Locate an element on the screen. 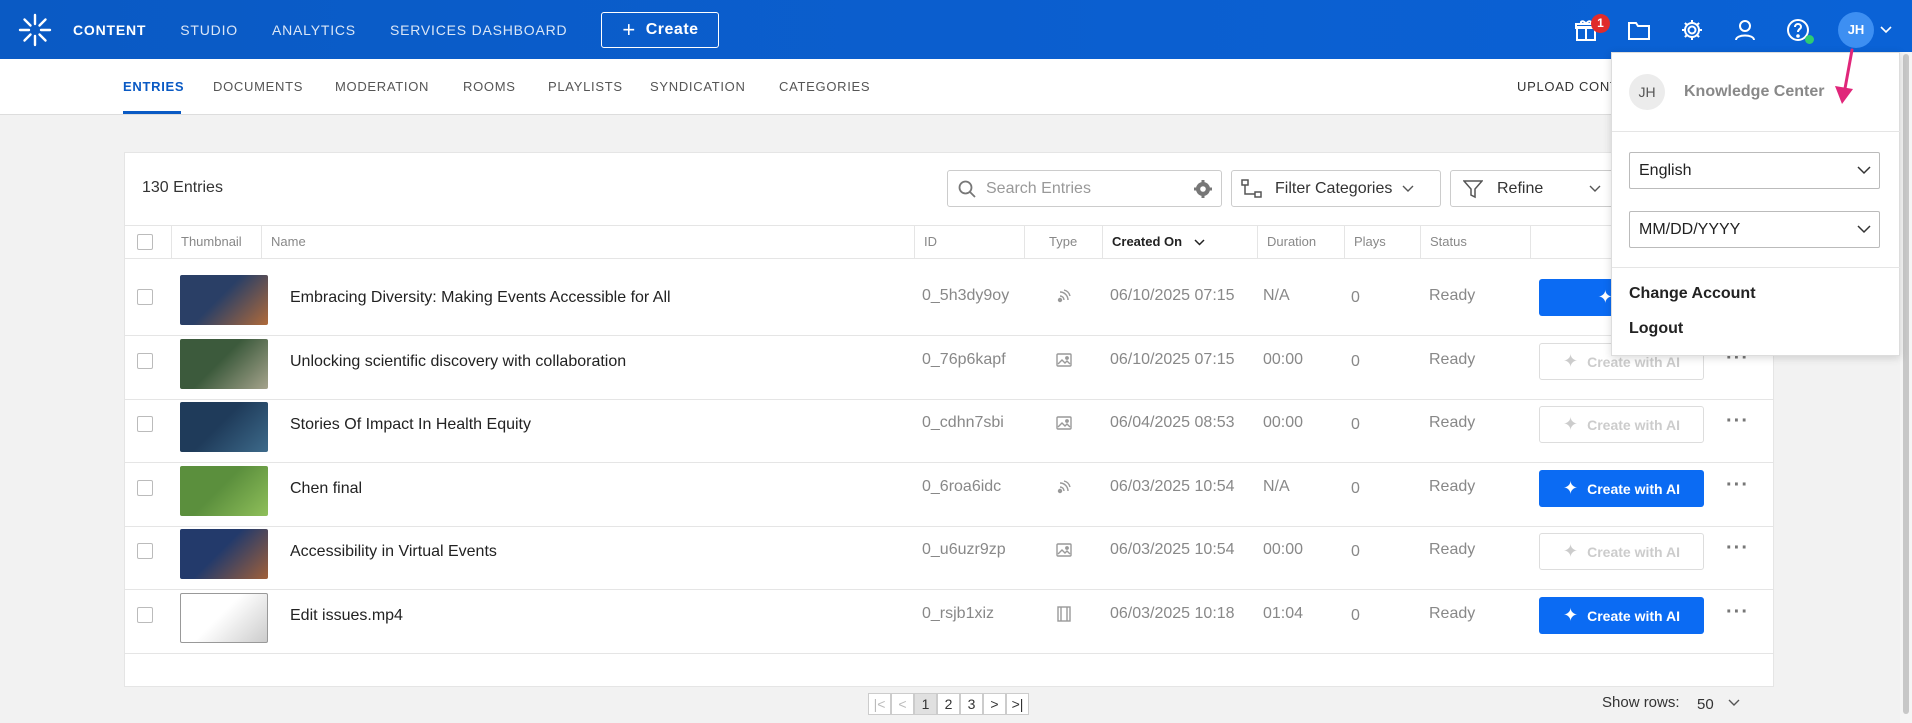 The width and height of the screenshot is (1912, 723). column-plays: Plays is located at coordinates (1382, 242).